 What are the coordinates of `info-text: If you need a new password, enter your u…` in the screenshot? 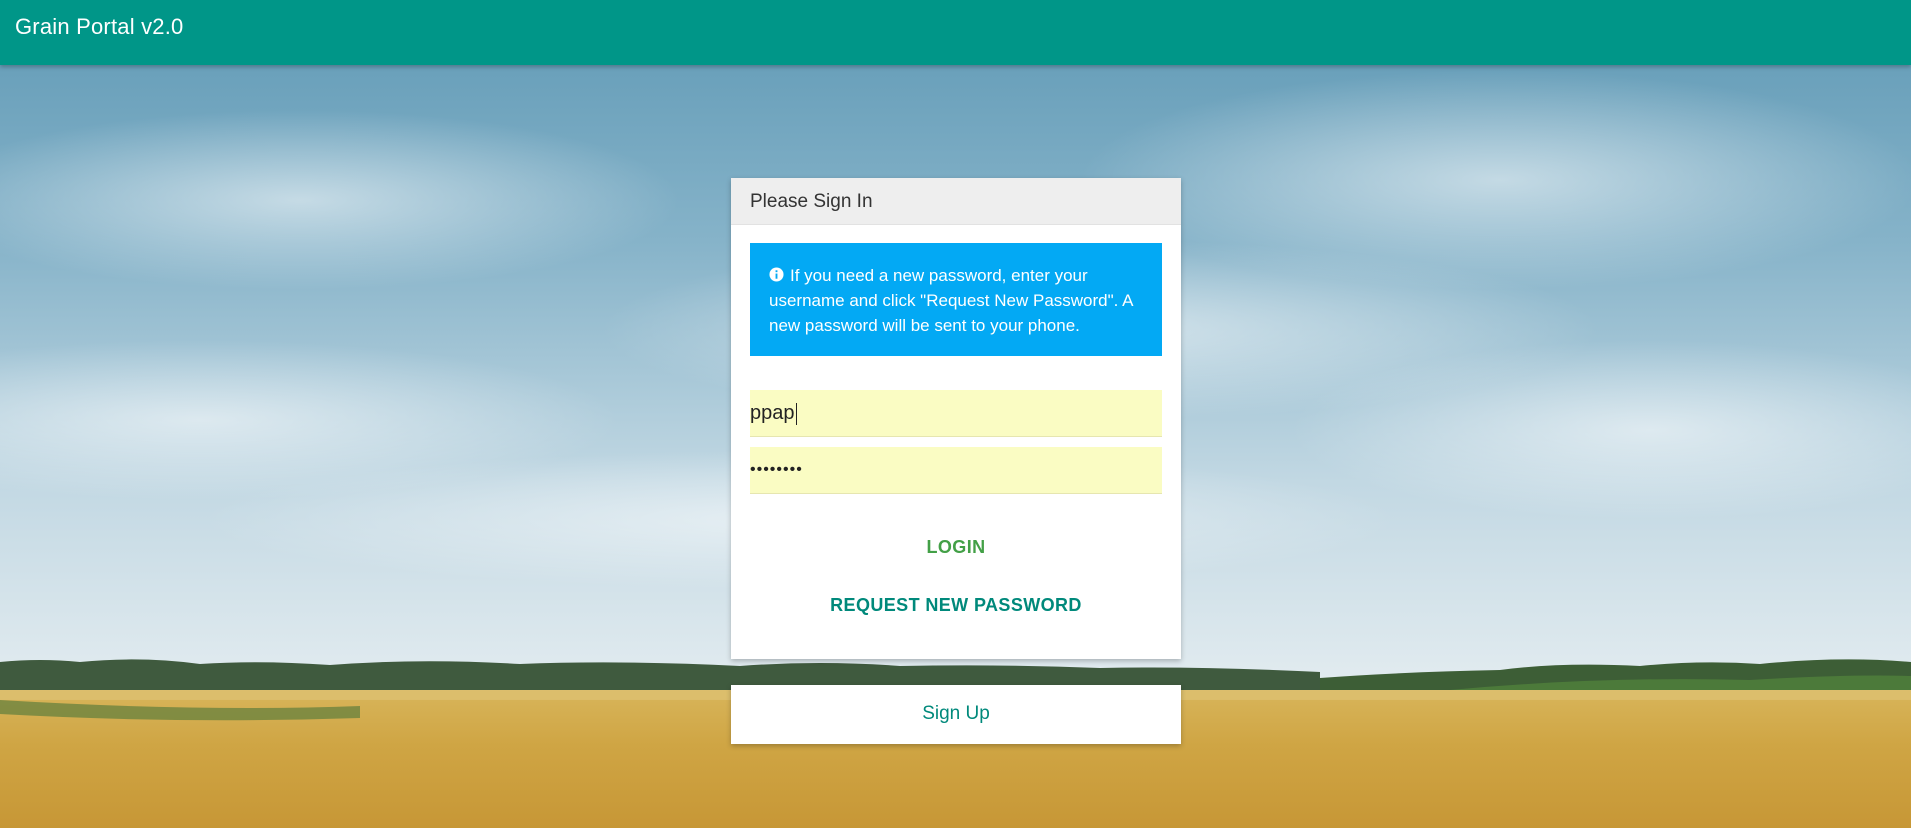 It's located at (951, 300).